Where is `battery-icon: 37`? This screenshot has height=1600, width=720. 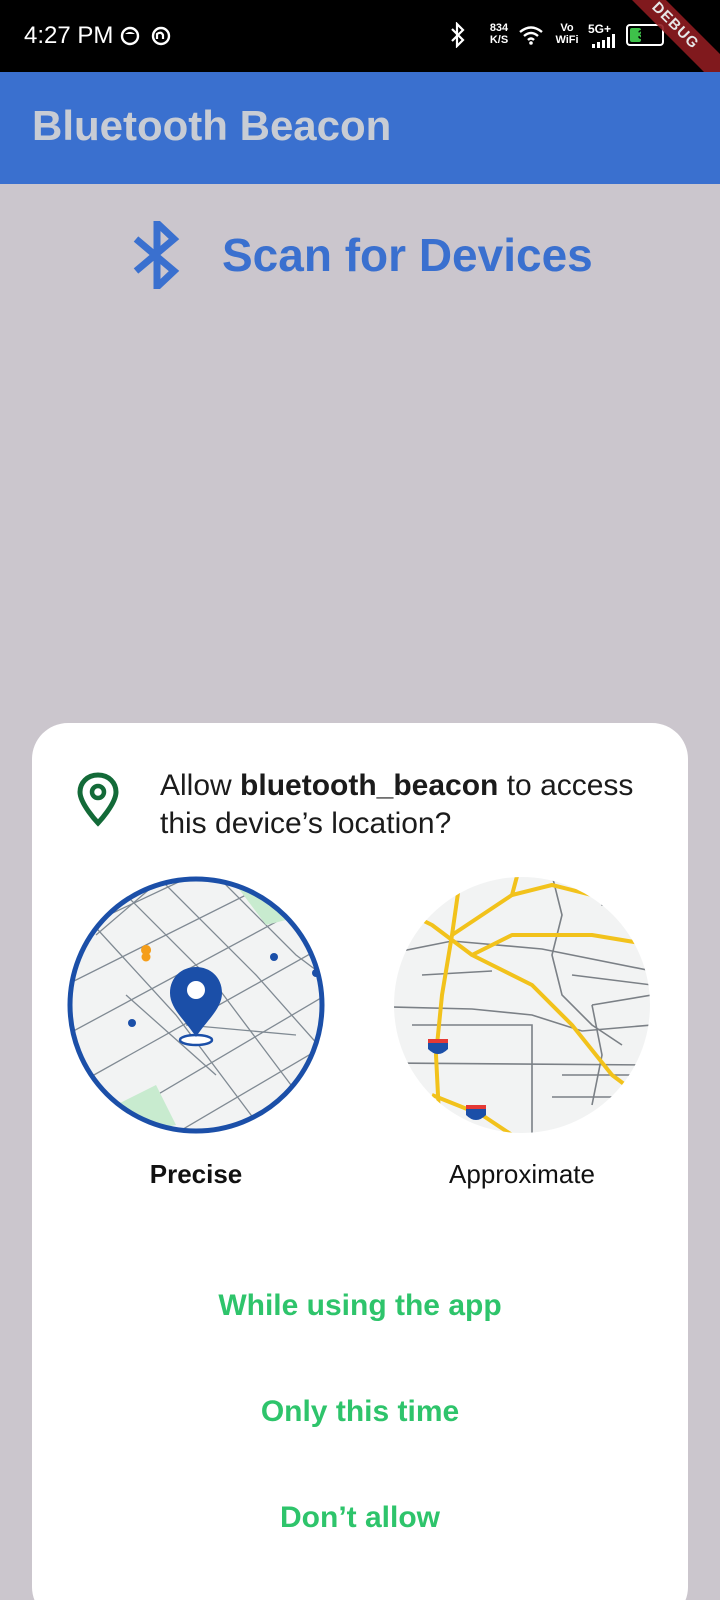
battery-icon: 37 is located at coordinates (645, 35).